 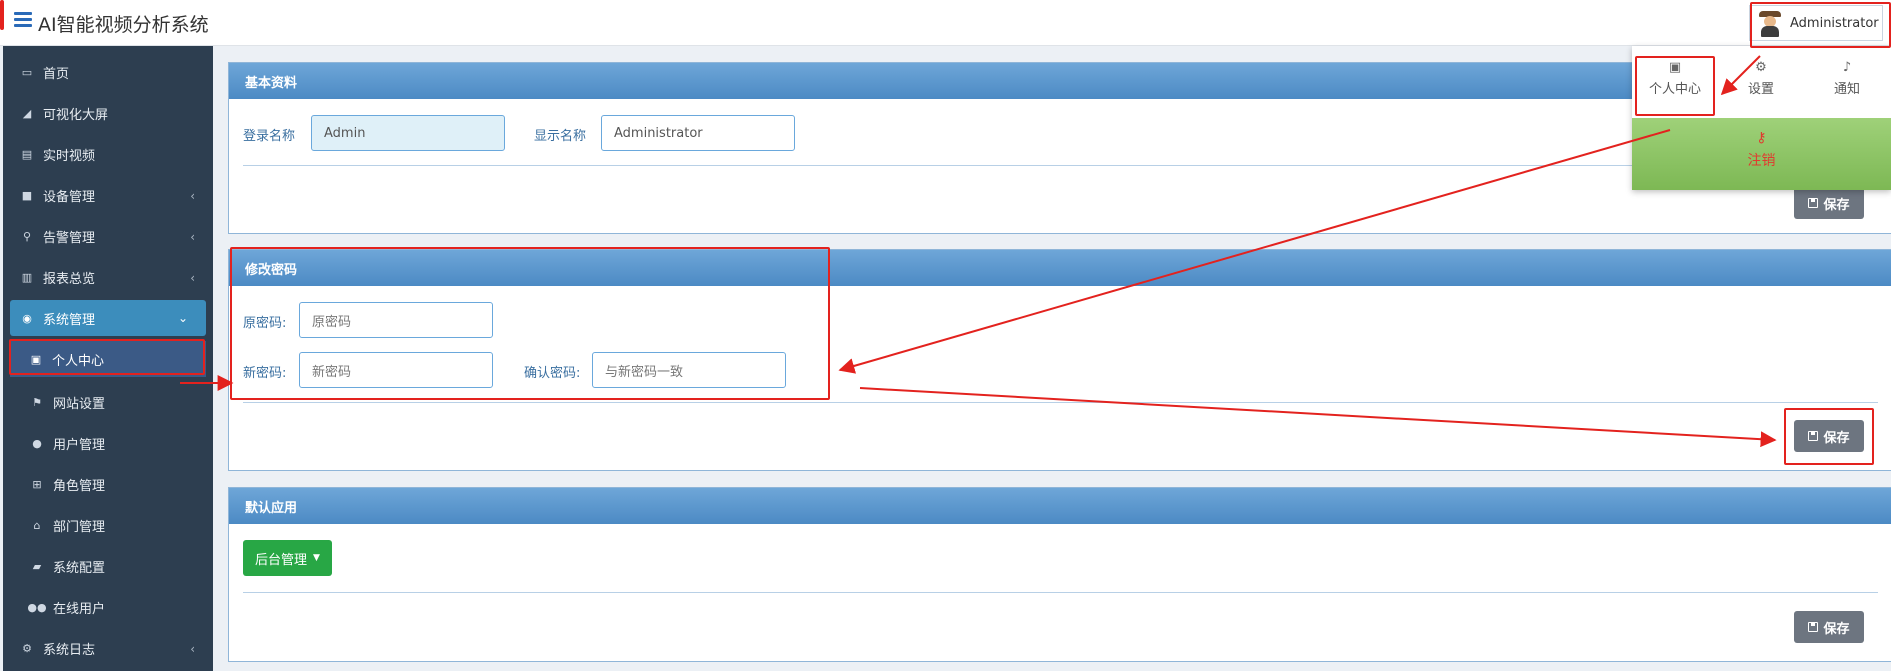 What do you see at coordinates (108, 525) in the screenshot?
I see `sidebar-item-departments: ⌂ 部门管理` at bounding box center [108, 525].